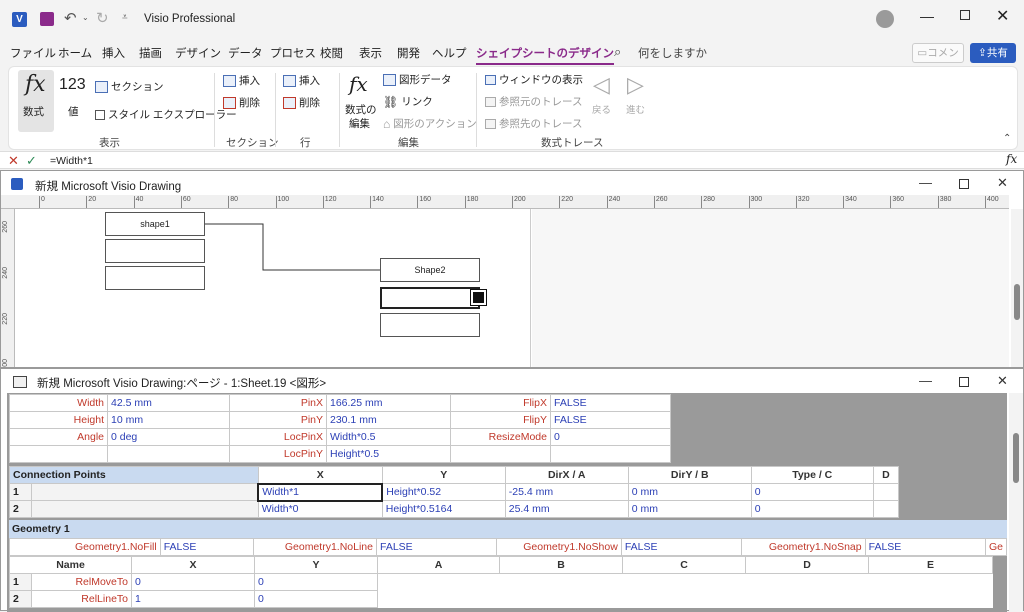 This screenshot has height=612, width=1024. I want to click on collapse-ribbon-icon: ⌃, so click(1007, 138).